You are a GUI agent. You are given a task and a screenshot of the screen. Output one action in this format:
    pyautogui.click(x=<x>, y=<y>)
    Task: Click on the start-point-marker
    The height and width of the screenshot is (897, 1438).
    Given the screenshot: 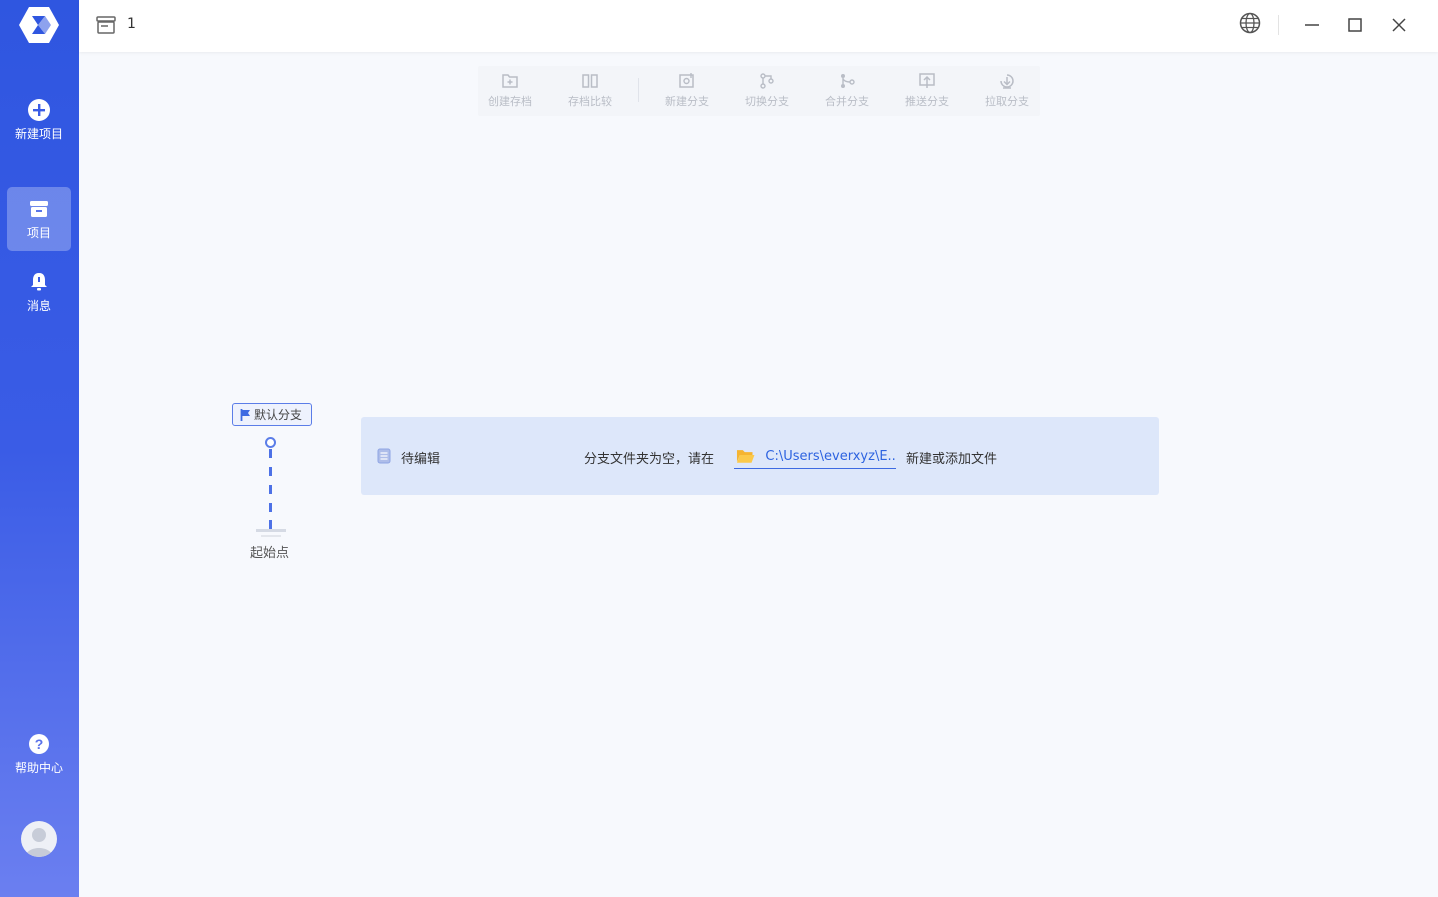 What is the action you would take?
    pyautogui.click(x=271, y=530)
    